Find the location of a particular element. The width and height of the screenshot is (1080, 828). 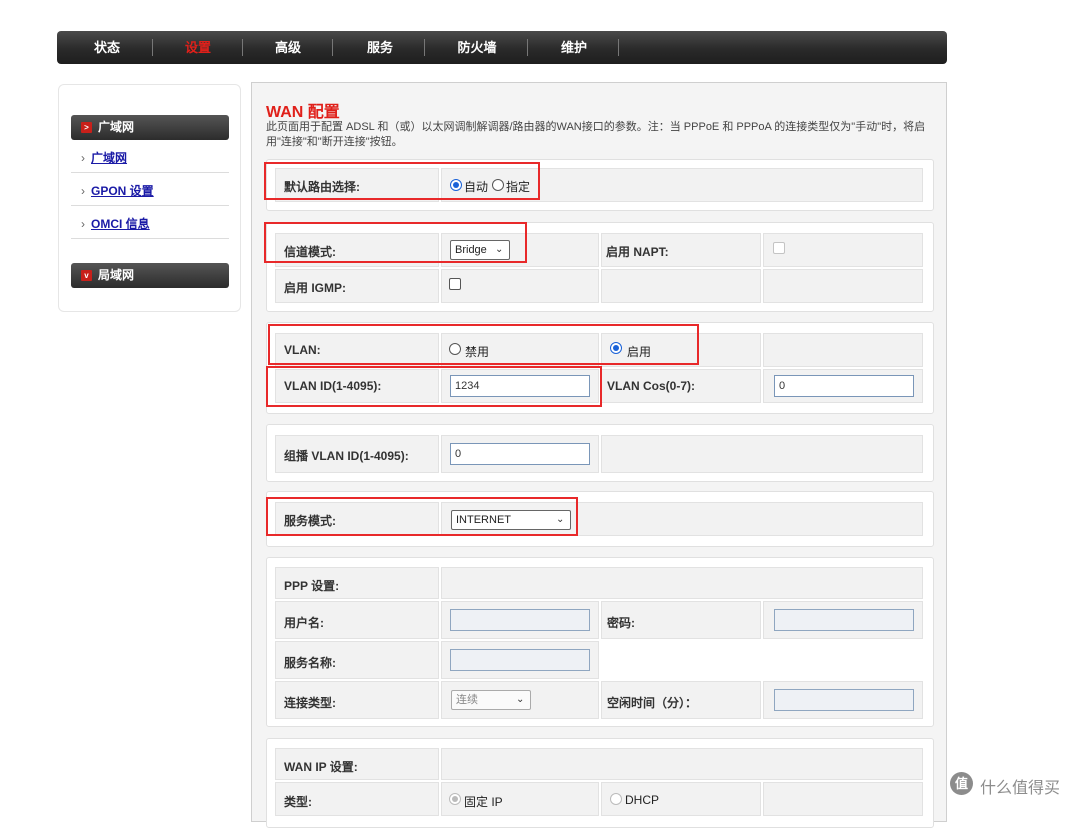

sidebar-item-label: GPON 设置 is located at coordinates (122, 191).